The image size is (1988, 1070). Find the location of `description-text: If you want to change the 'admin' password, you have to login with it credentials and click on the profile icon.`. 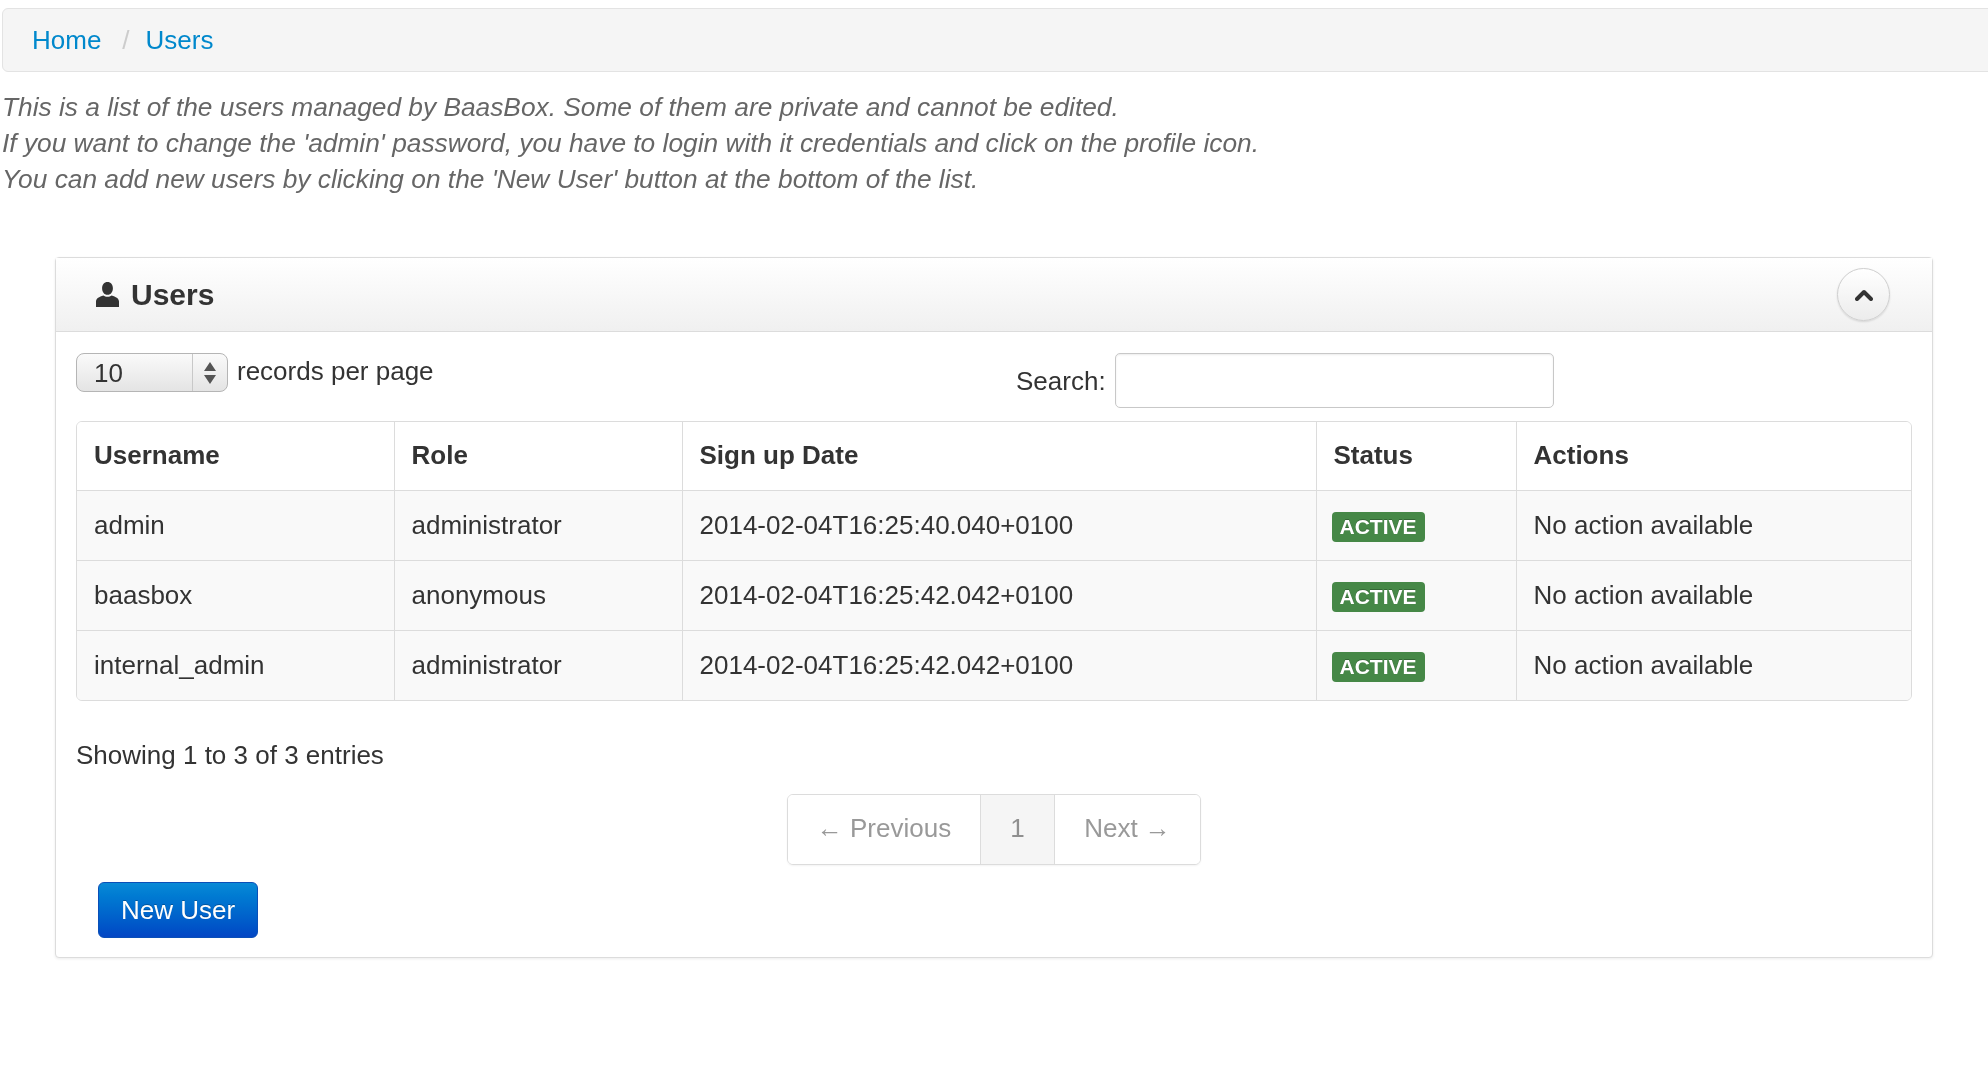

description-text: If you want to change the 'admin' password, you have to login with it credentials and click on the profile icon. is located at coordinates (630, 143).